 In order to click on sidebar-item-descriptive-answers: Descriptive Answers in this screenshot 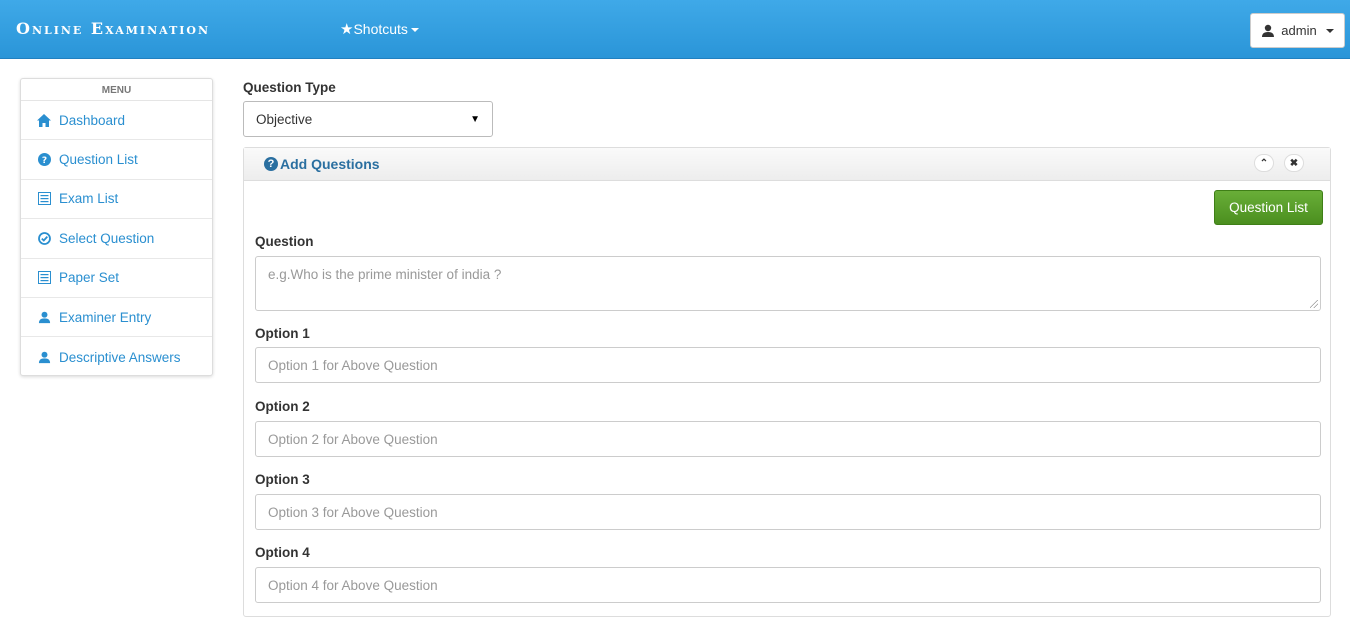, I will do `click(116, 356)`.